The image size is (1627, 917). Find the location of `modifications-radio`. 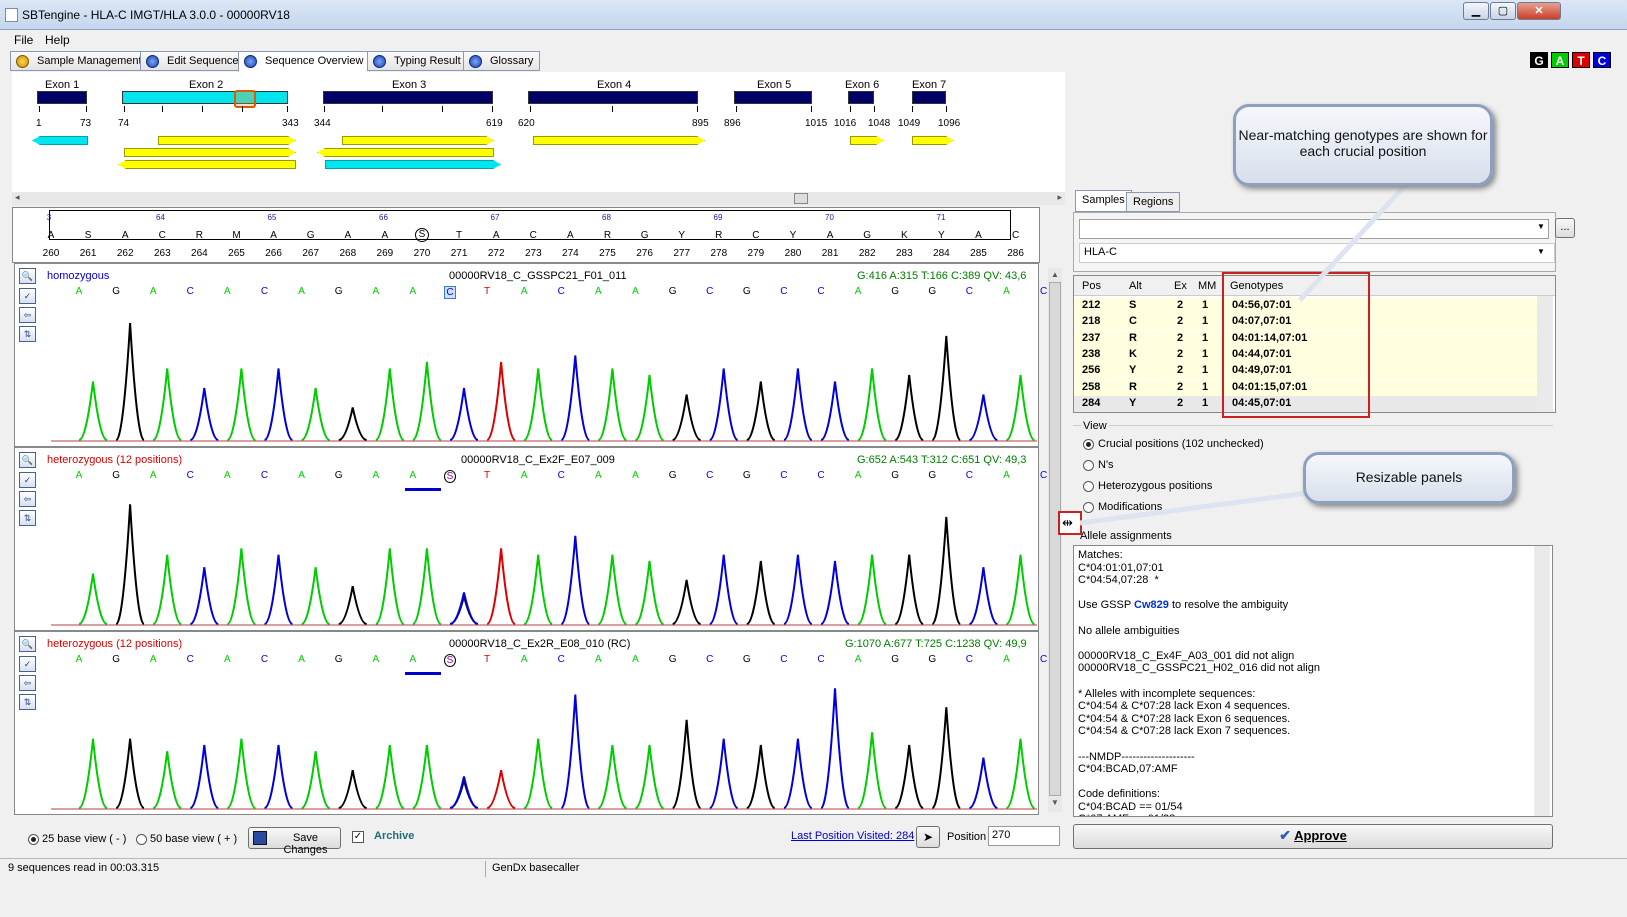

modifications-radio is located at coordinates (1088, 507).